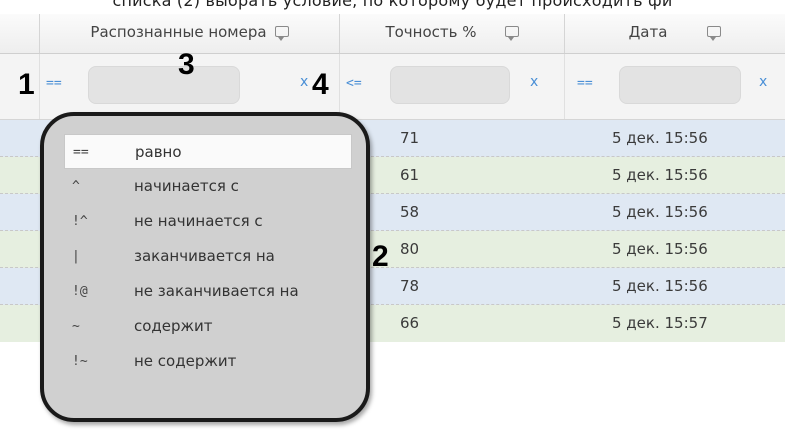 The image size is (785, 434). I want to click on condition-option-not-ends-with: !@ не заканчивается на, so click(208, 291).